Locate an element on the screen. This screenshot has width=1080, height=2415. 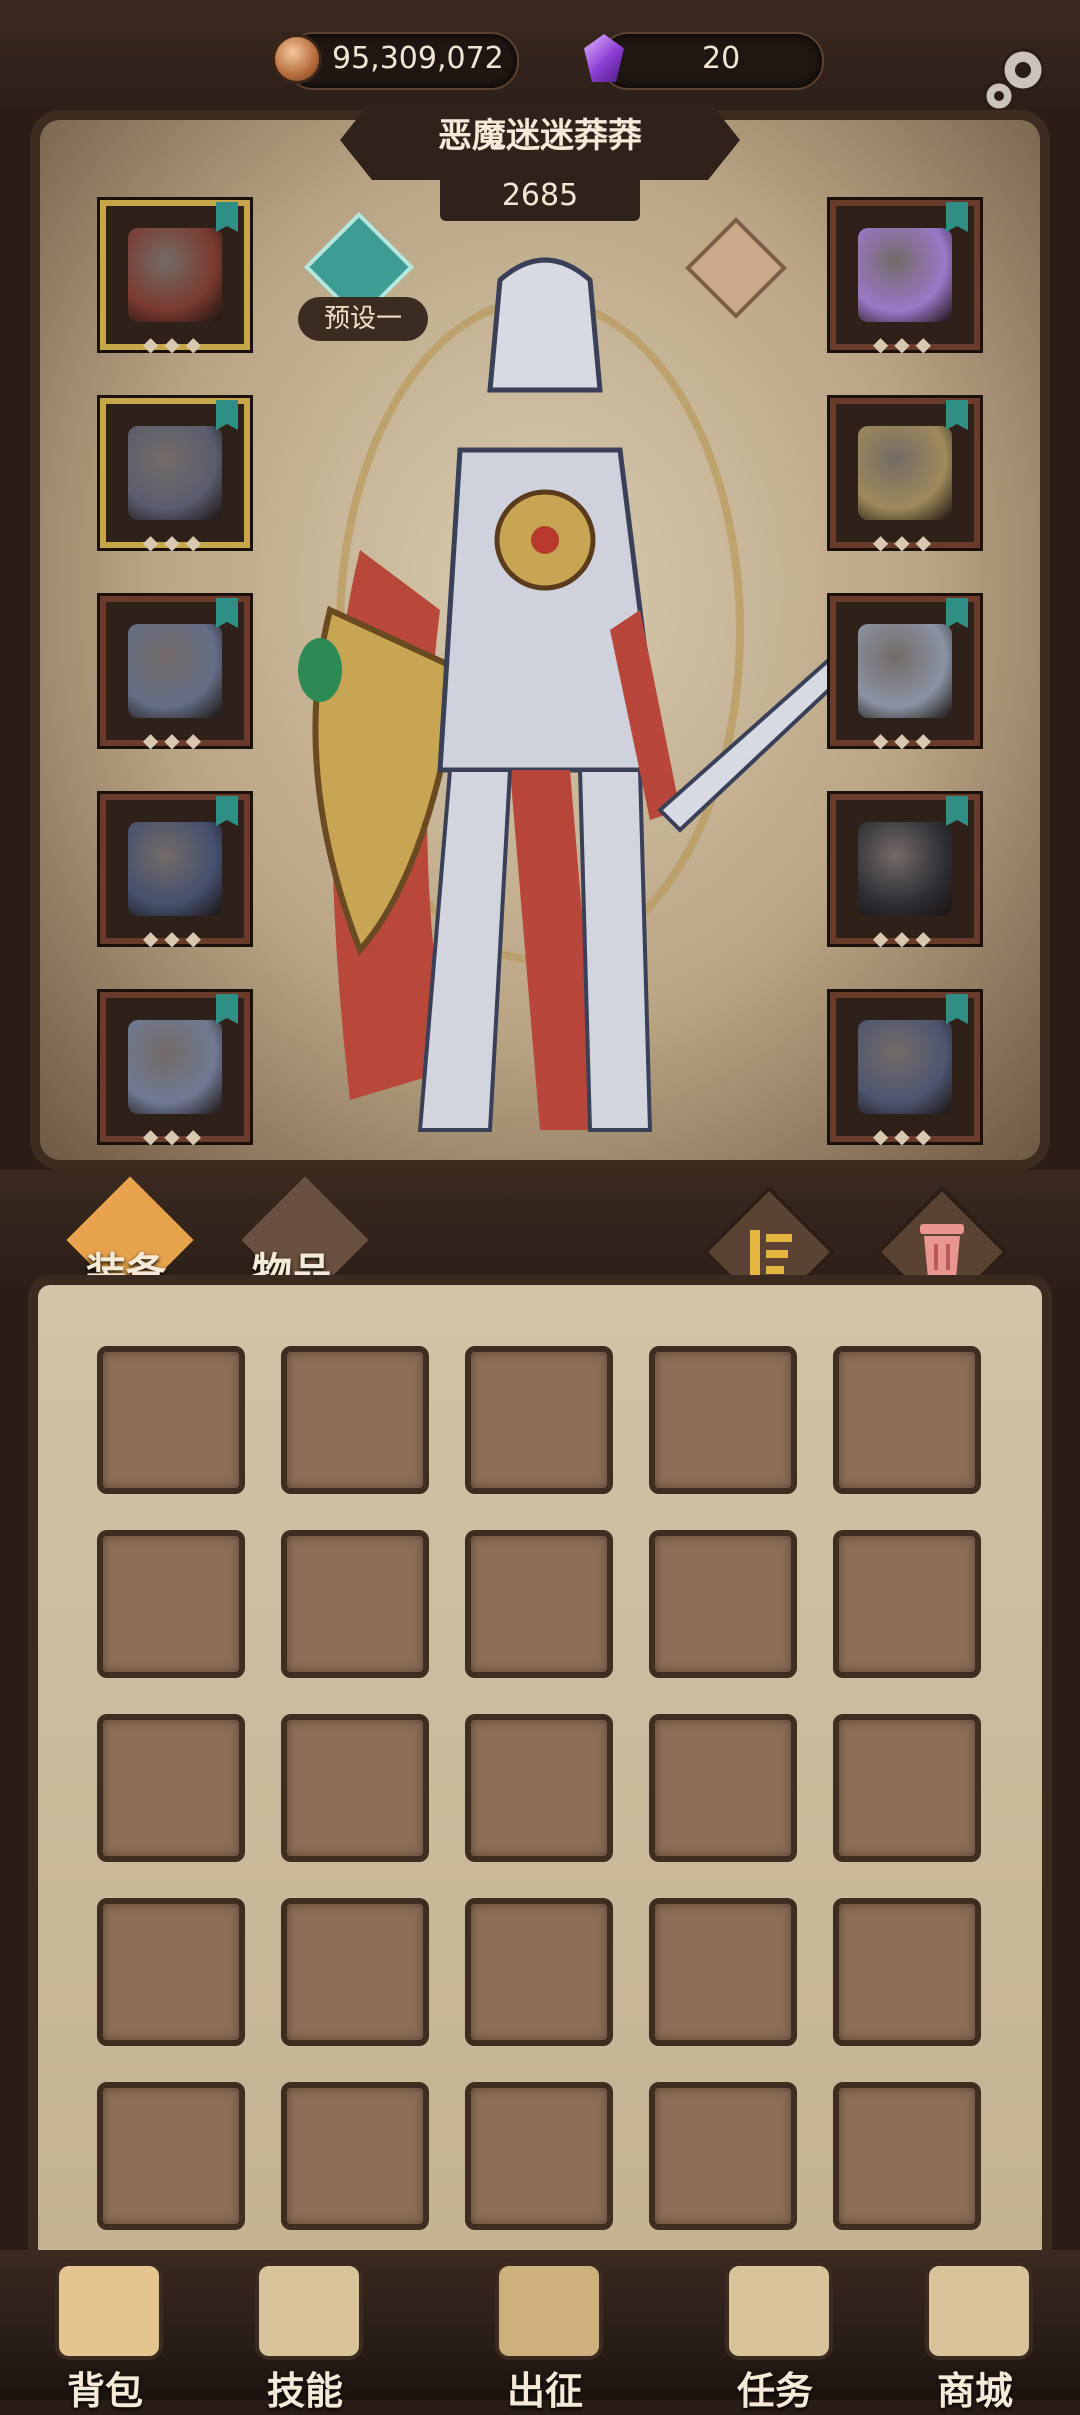
equip-slot-pants: ◆◆◆ is located at coordinates (175, 872).